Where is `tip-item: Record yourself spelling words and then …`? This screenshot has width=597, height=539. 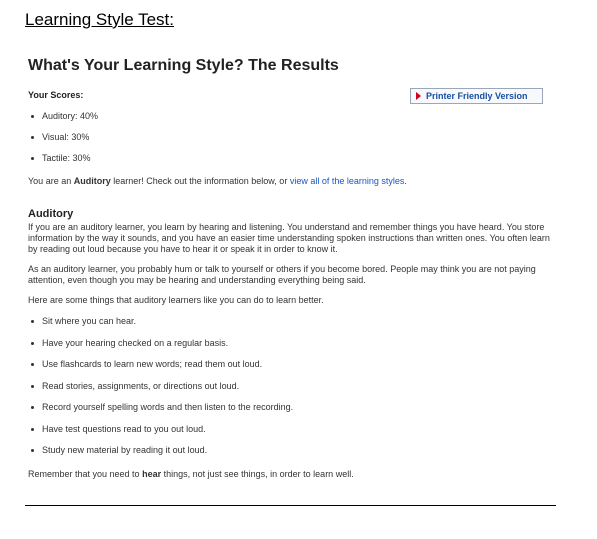
tip-item: Record yourself spelling words and then … is located at coordinates (290, 413).